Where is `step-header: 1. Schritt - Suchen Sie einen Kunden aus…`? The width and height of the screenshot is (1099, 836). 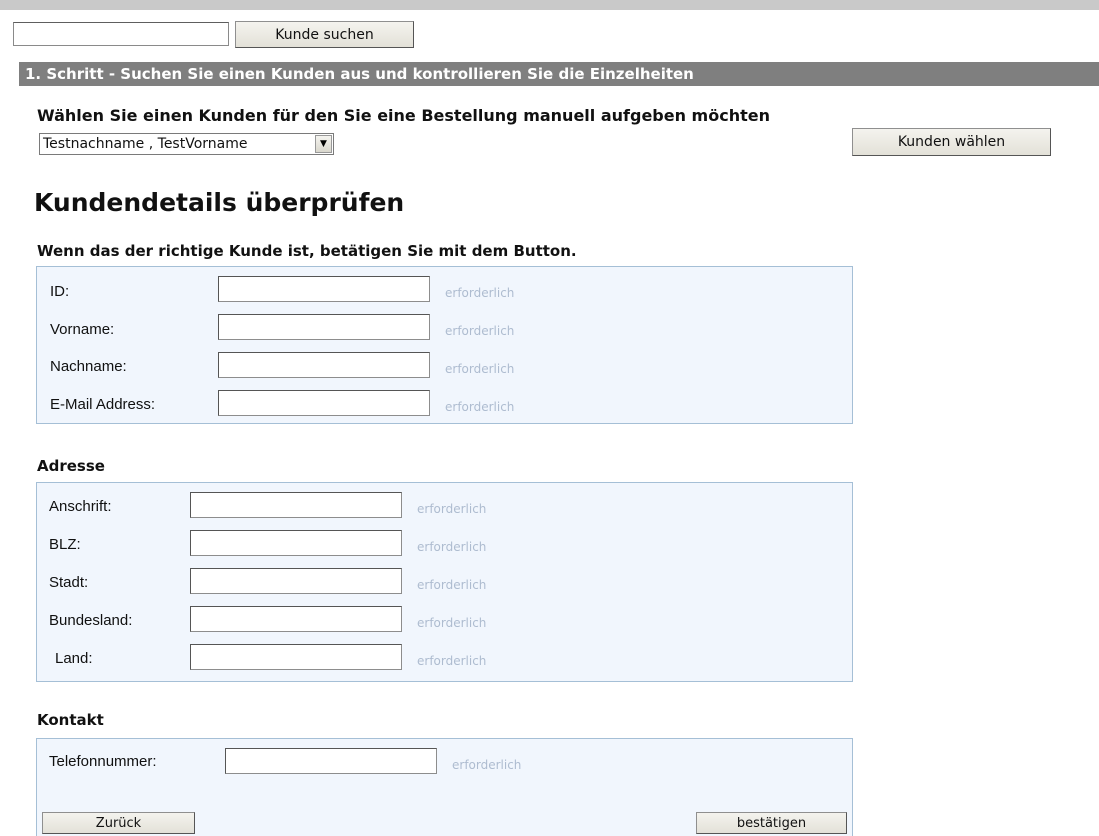 step-header: 1. Schritt - Suchen Sie einen Kunden aus… is located at coordinates (559, 74).